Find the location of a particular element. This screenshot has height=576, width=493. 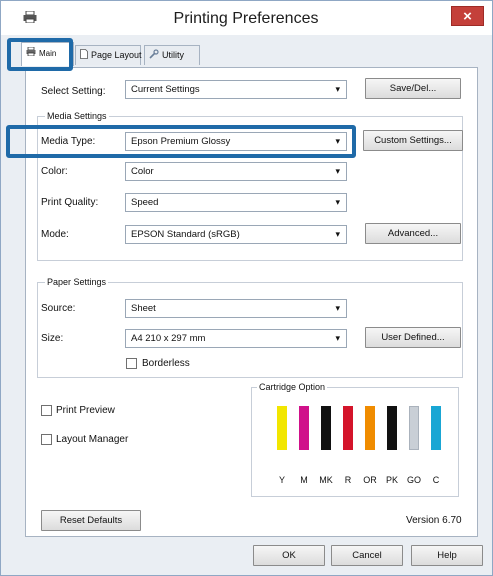

ink-bar-pk is located at coordinates (392, 428).